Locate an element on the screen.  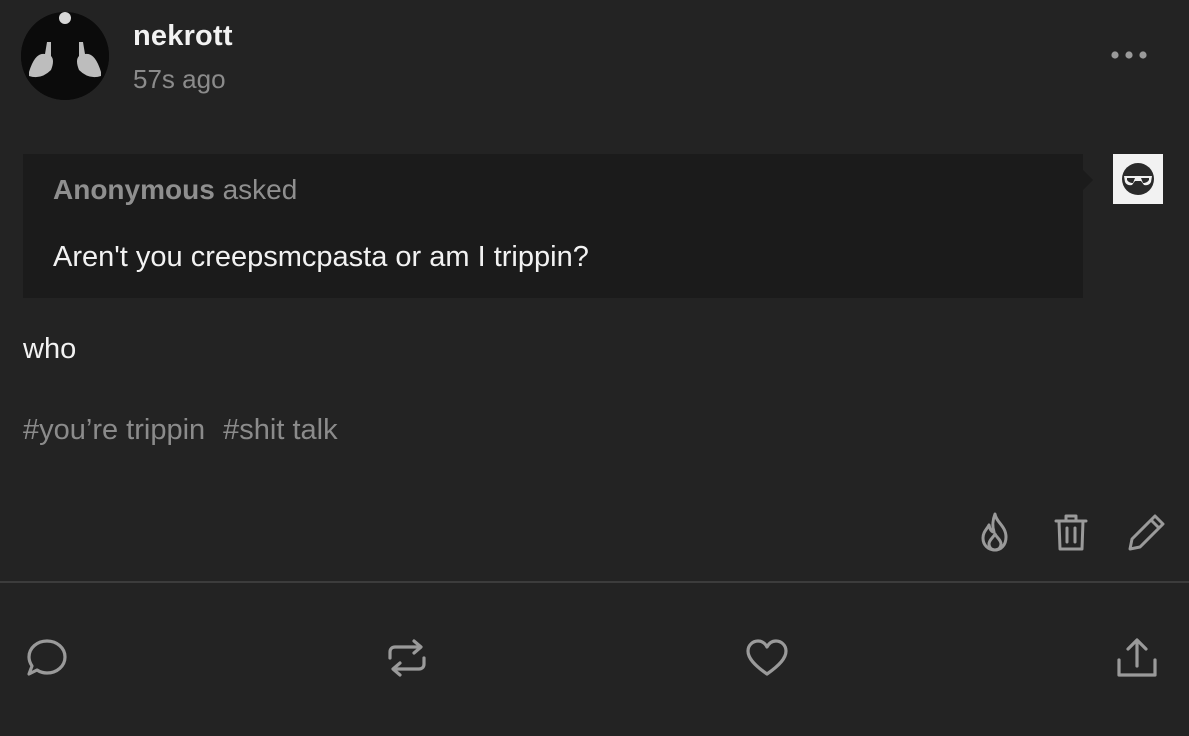
post-username: nekrott is located at coordinates (183, 36).